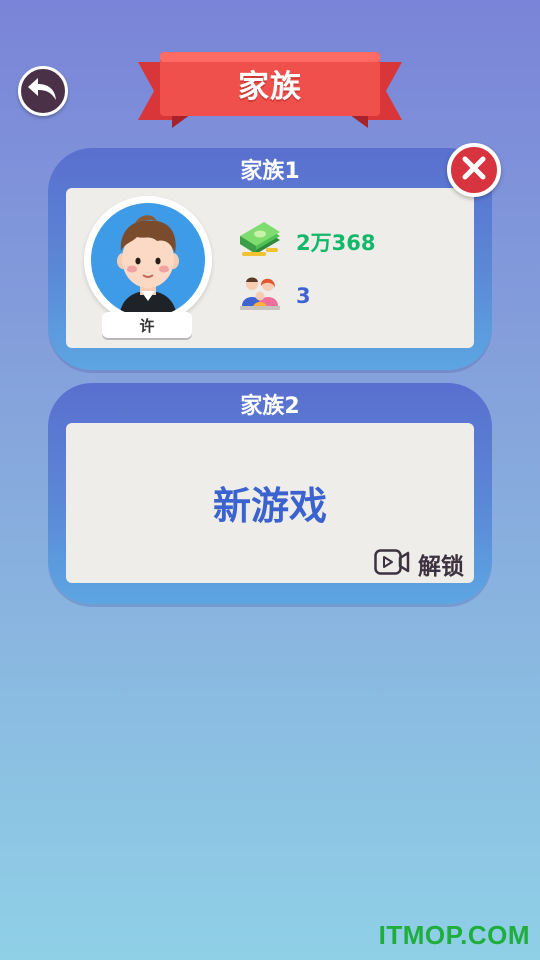  What do you see at coordinates (454, 935) in the screenshot?
I see `watermark-text: ITMOP.COM` at bounding box center [454, 935].